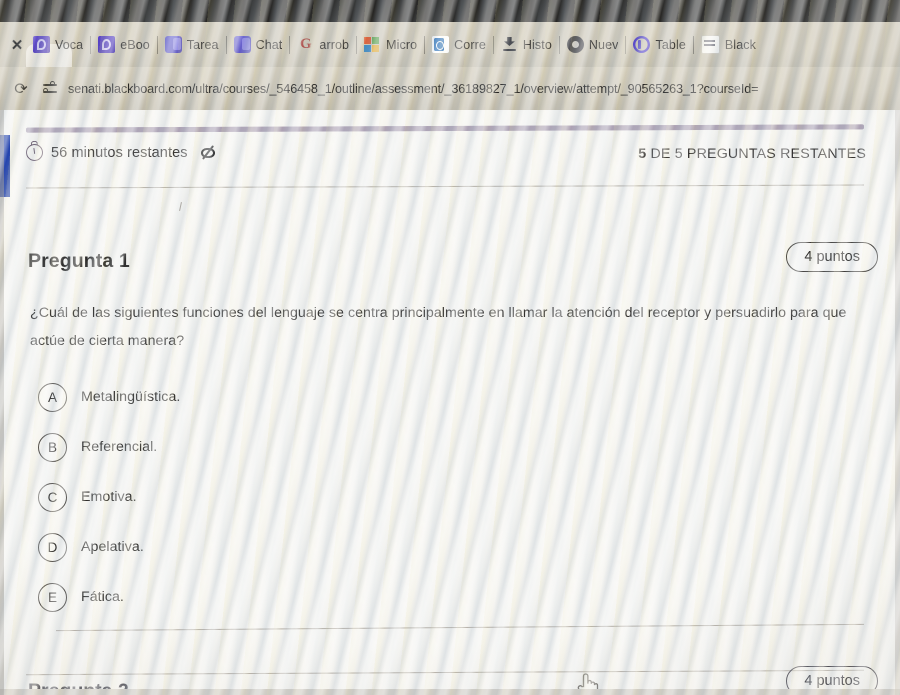  What do you see at coordinates (338, 547) in the screenshot?
I see `answer-option-d: D Apelativa.` at bounding box center [338, 547].